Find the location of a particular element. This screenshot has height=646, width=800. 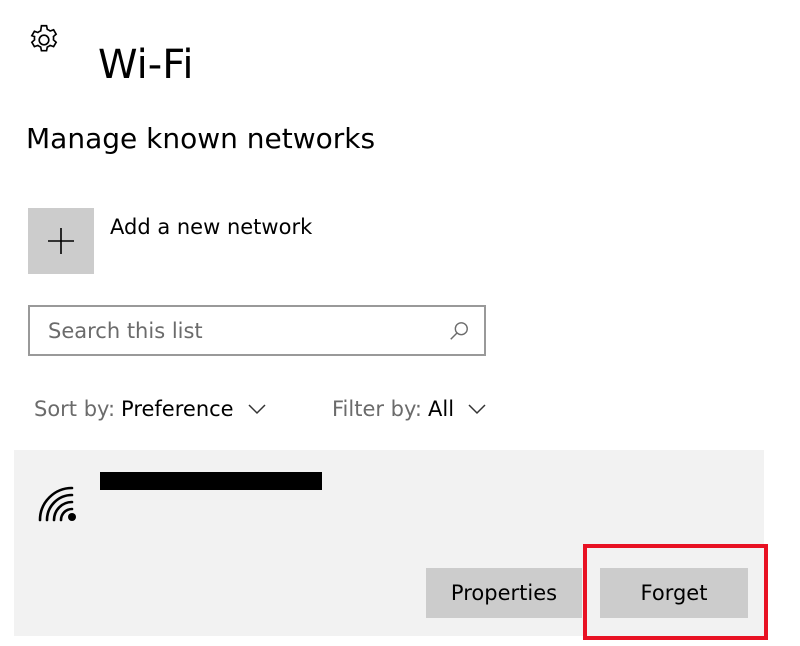

forget-button: Forget is located at coordinates (674, 593).